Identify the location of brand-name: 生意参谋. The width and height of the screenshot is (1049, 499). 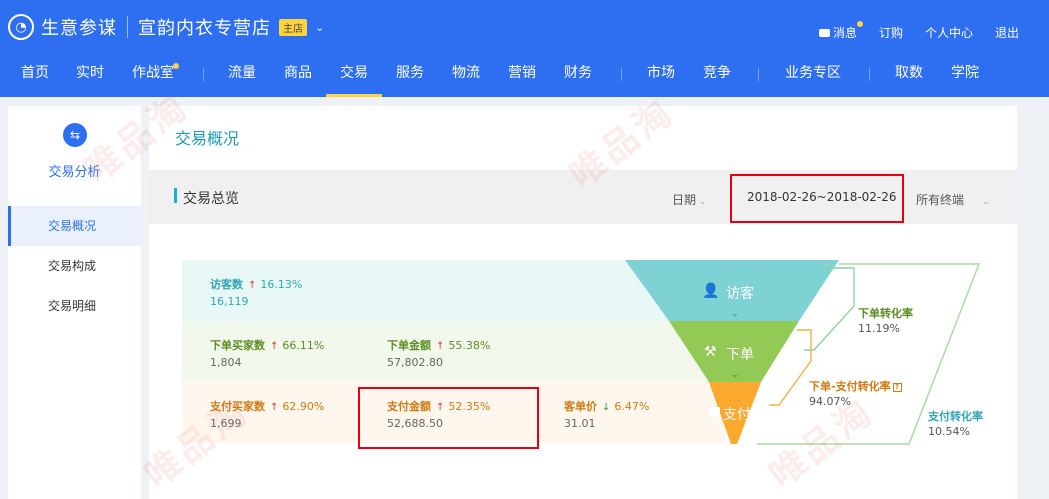
(79, 28).